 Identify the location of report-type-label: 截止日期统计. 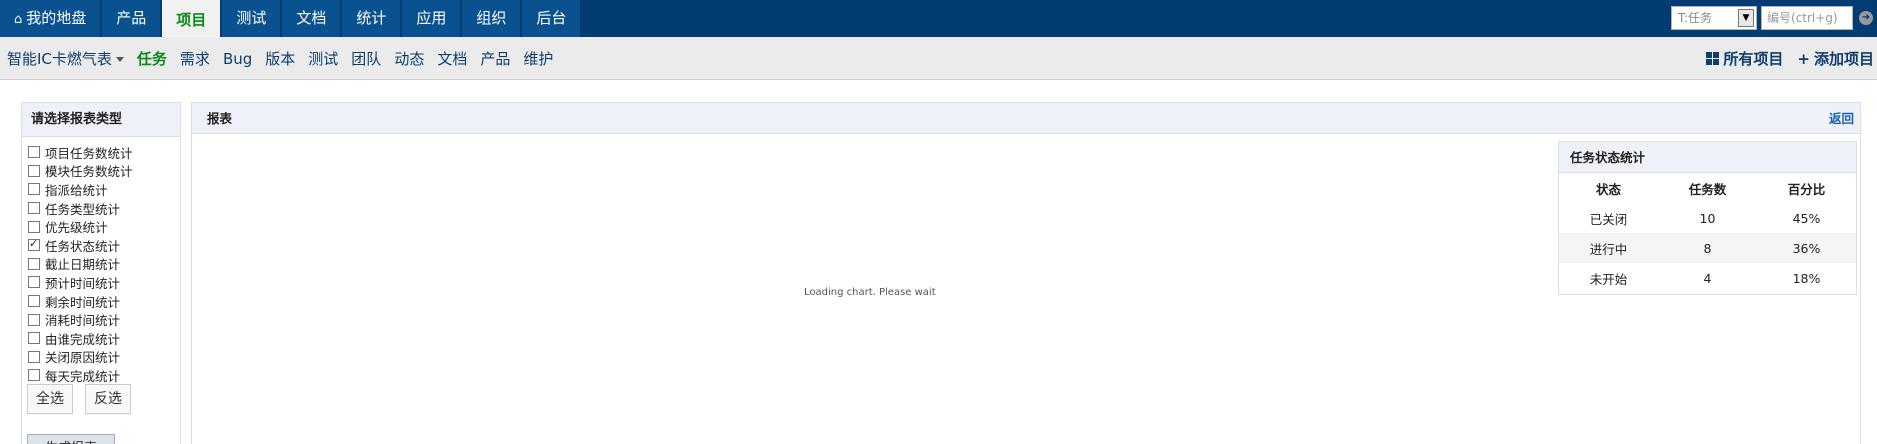
(83, 265).